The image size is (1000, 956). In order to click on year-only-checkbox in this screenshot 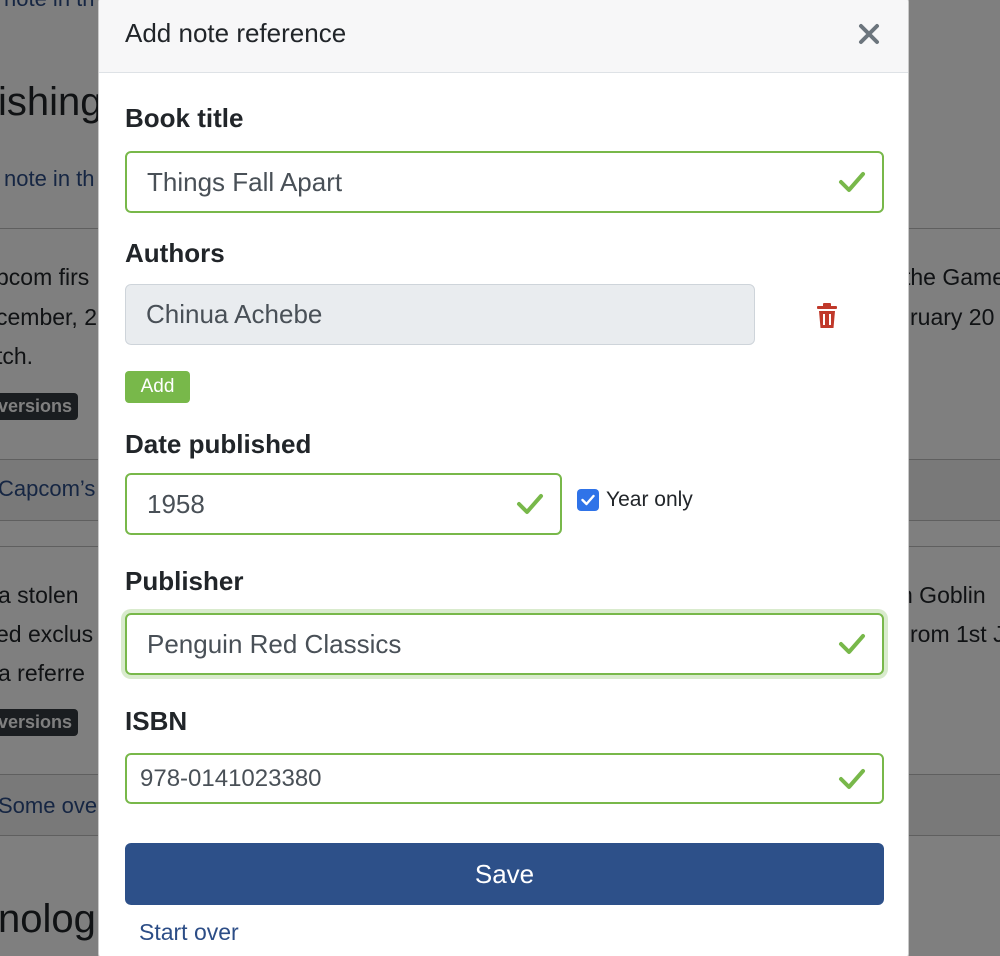, I will do `click(588, 500)`.